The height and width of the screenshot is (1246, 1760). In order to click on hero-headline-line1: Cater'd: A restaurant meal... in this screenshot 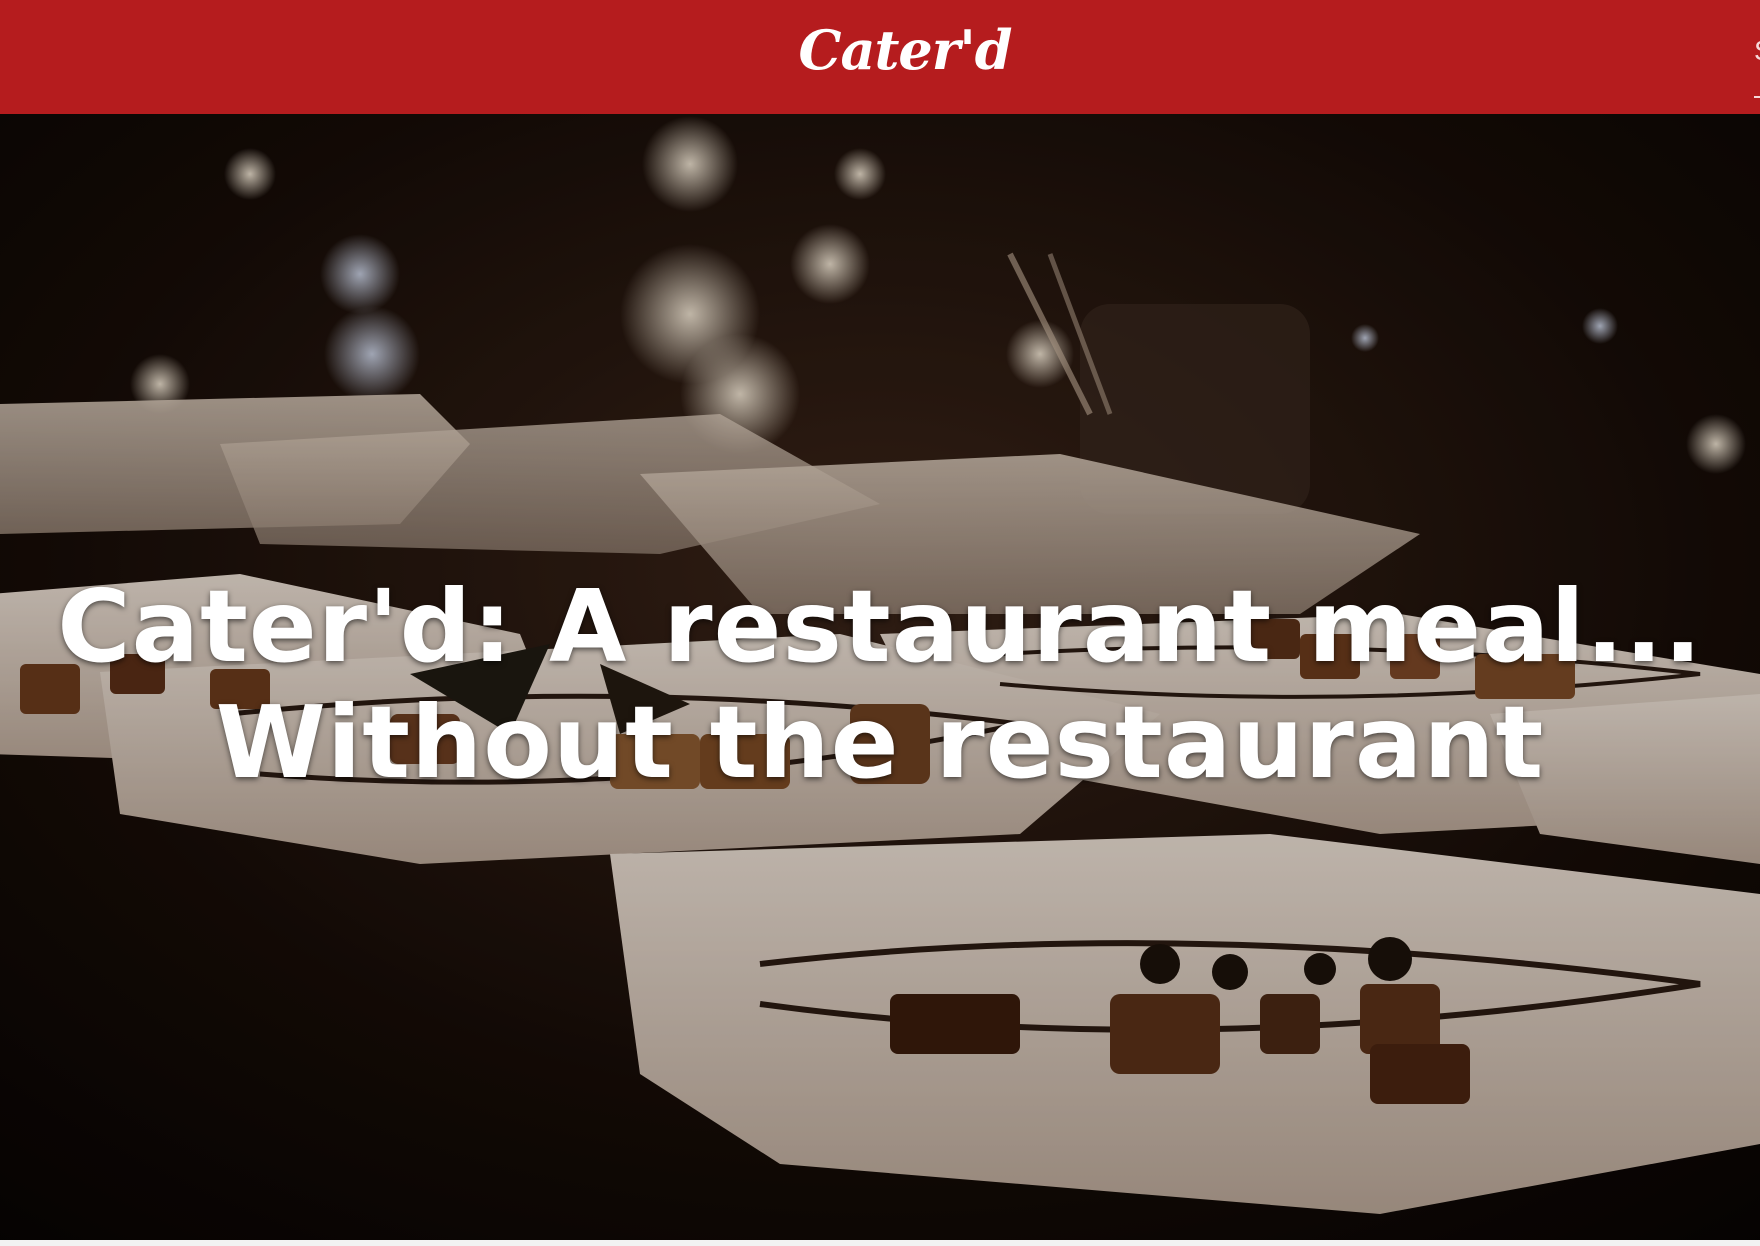, I will do `click(880, 626)`.